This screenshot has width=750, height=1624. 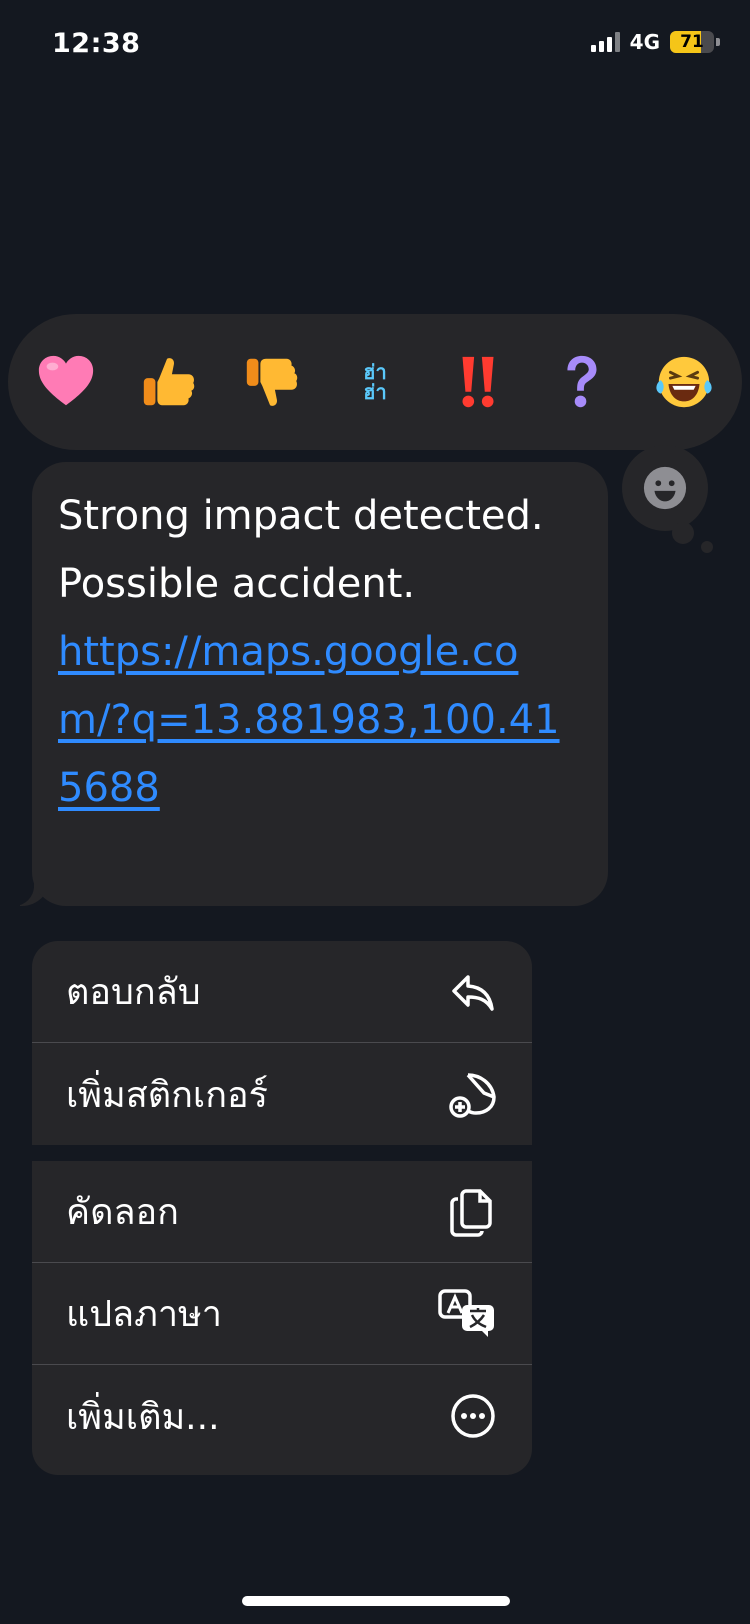 What do you see at coordinates (282, 1094) in the screenshot?
I see `add-sticker-menu-item: เพิ่มสติกเกอร์` at bounding box center [282, 1094].